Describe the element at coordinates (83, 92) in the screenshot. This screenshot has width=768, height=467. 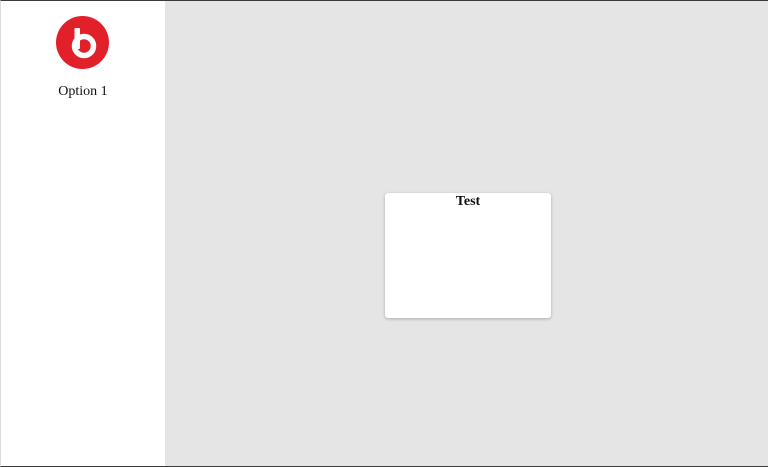
I see `sidebar-item-option-1: Option 1` at that location.